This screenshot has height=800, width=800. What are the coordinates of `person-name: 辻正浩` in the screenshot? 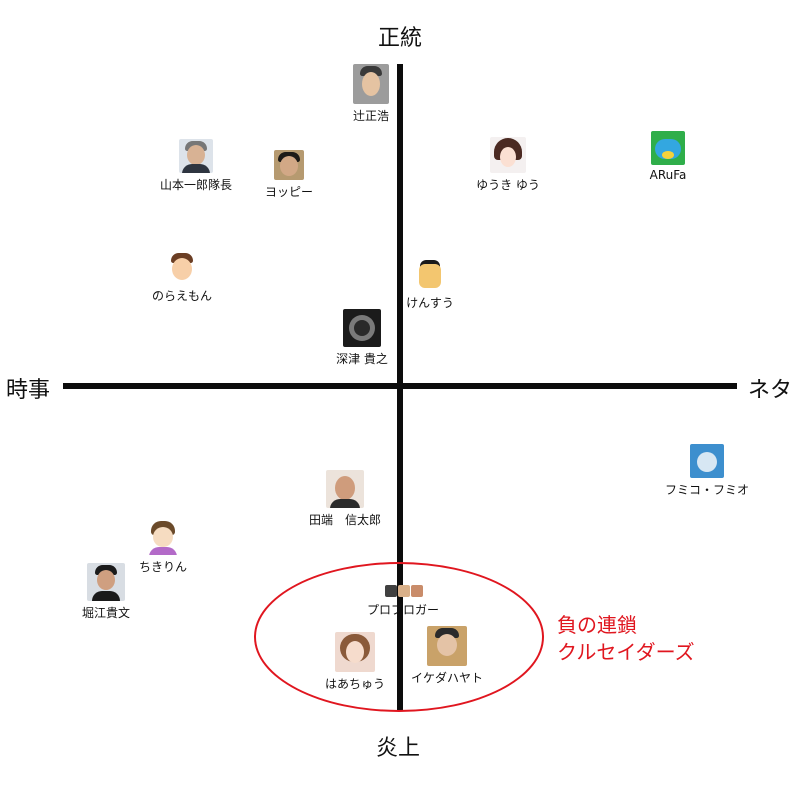 It's located at (370, 116).